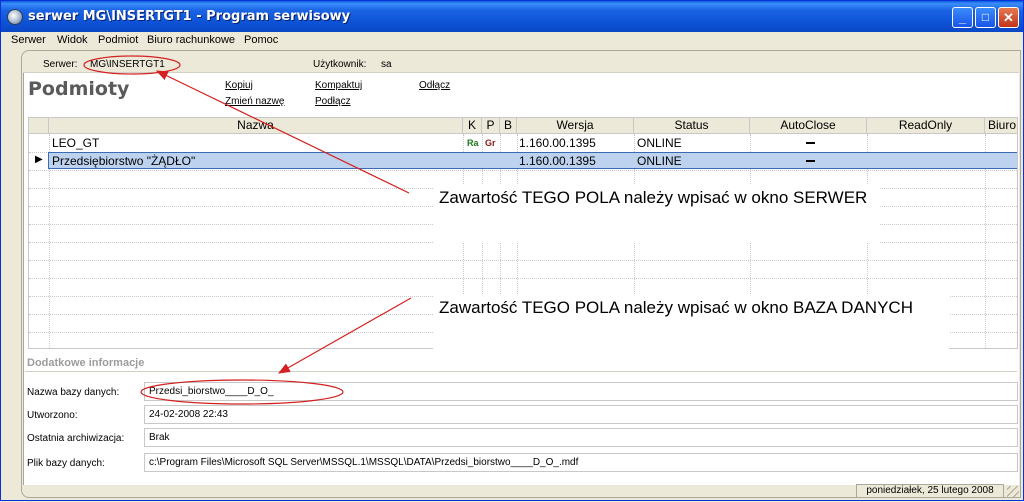 The image size is (1024, 502). Describe the element at coordinates (66, 463) in the screenshot. I see `db-file-label: Plik bazy danych:` at that location.